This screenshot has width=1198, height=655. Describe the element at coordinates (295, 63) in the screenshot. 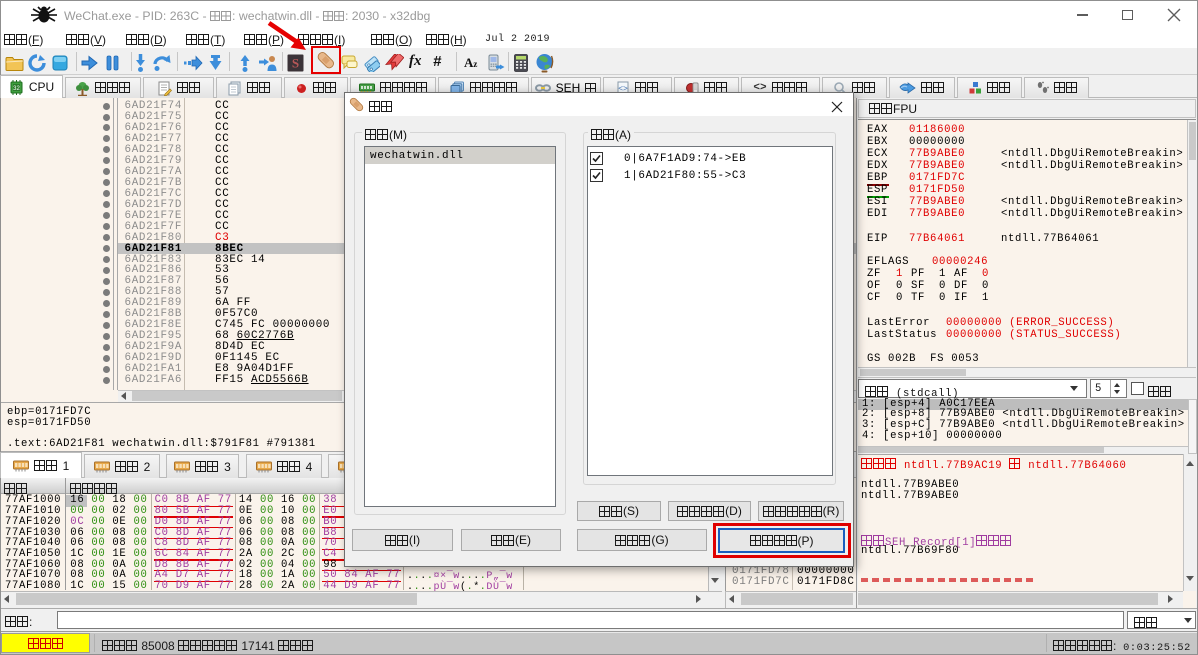

I see `svg-text: S` at that location.